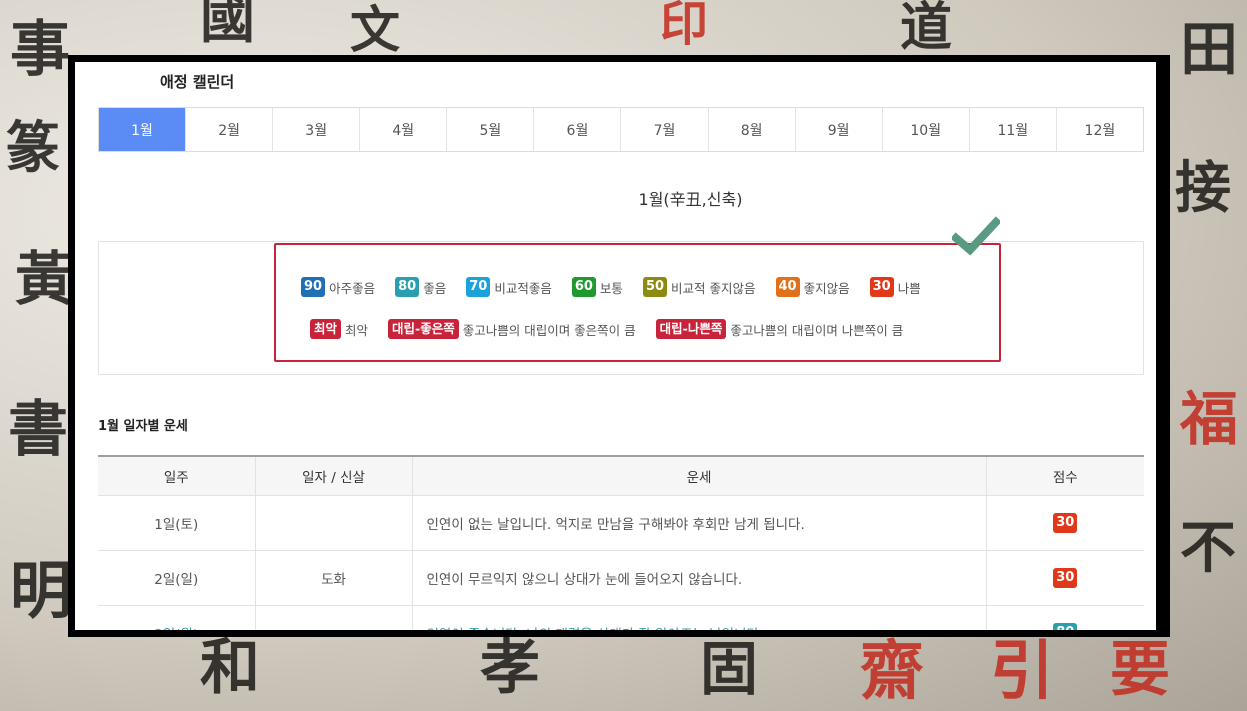 The image size is (1247, 711). What do you see at coordinates (817, 330) in the screenshot?
I see `legend-label: 좋고나쁨의 대립이며 나쁜쪽이 큼` at bounding box center [817, 330].